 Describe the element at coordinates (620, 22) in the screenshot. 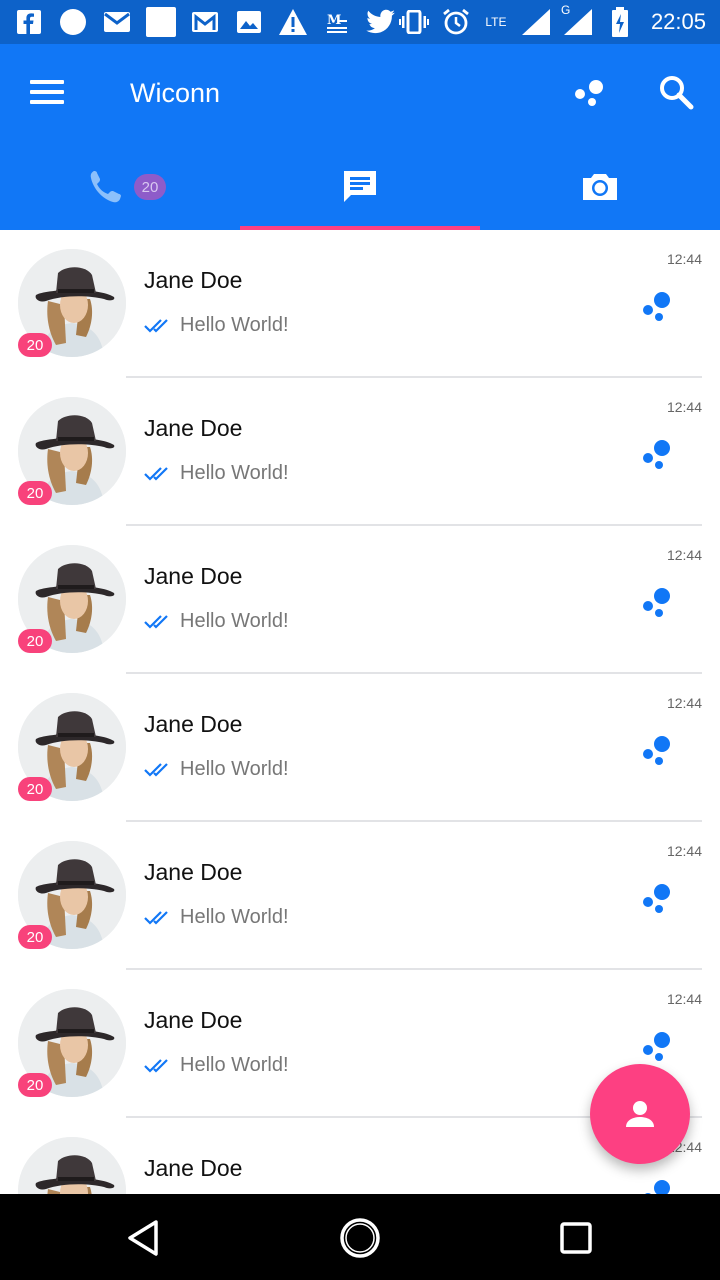

I see `battery-icon` at that location.